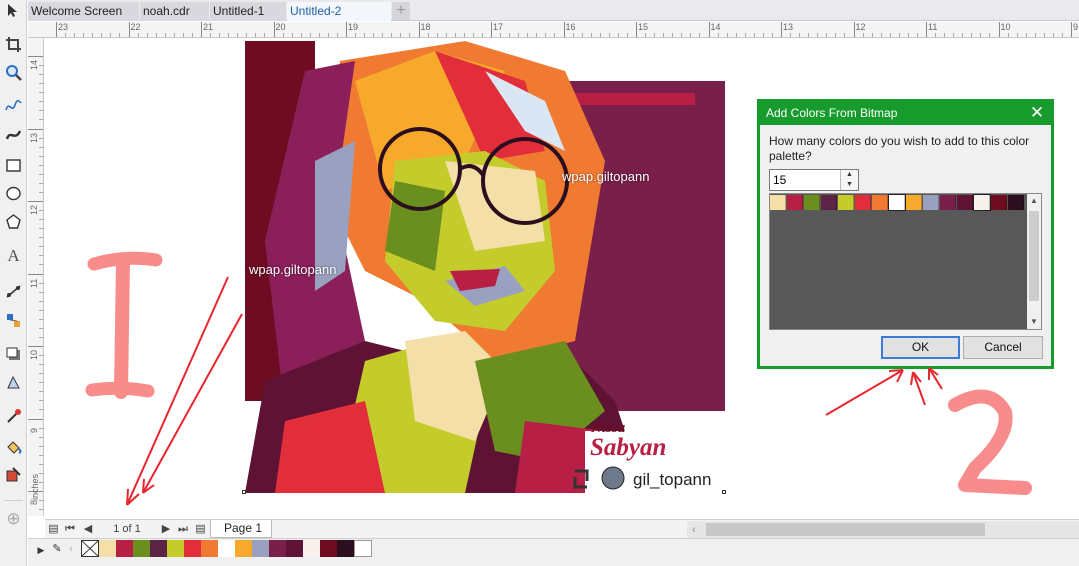 The image size is (1079, 566). What do you see at coordinates (70, 529) in the screenshot?
I see `first-page-icon: ⏮` at bounding box center [70, 529].